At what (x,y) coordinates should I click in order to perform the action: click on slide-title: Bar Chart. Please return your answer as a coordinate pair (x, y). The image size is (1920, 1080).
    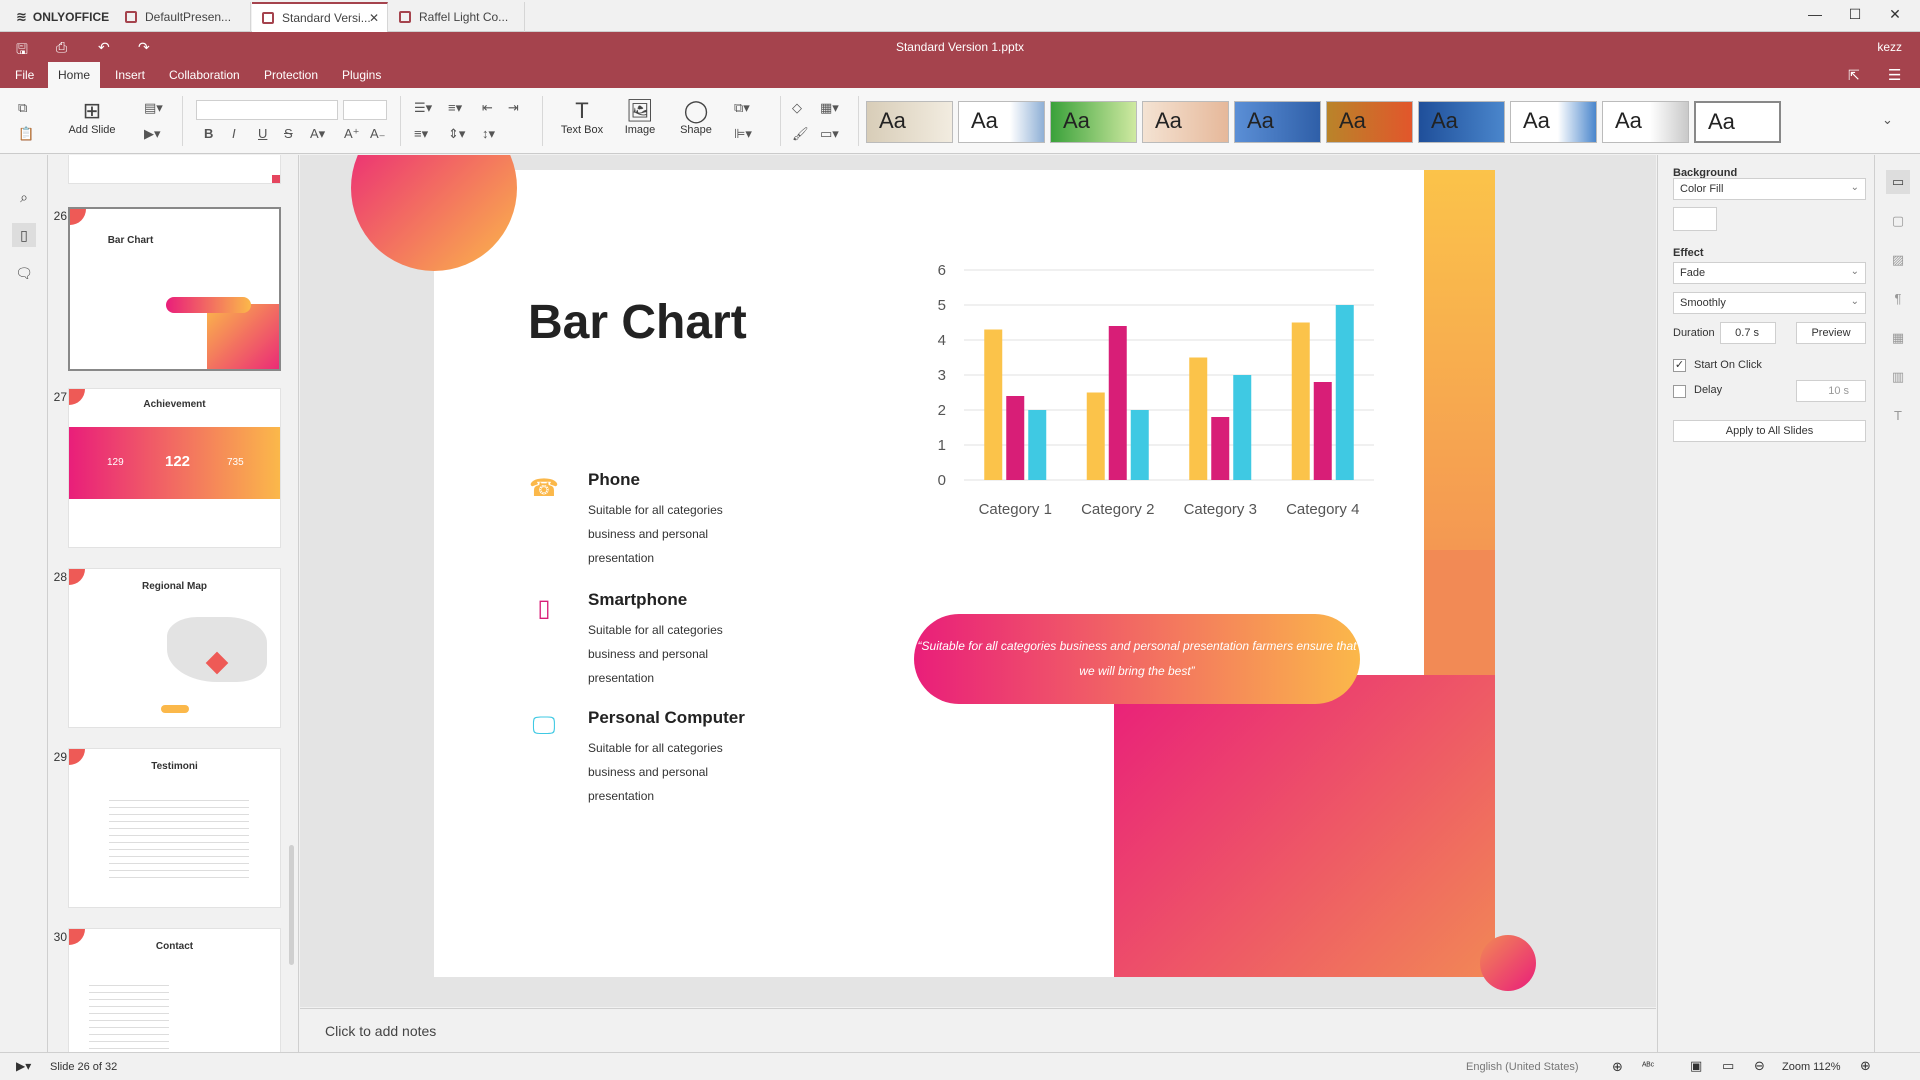
    Looking at the image, I should click on (637, 322).